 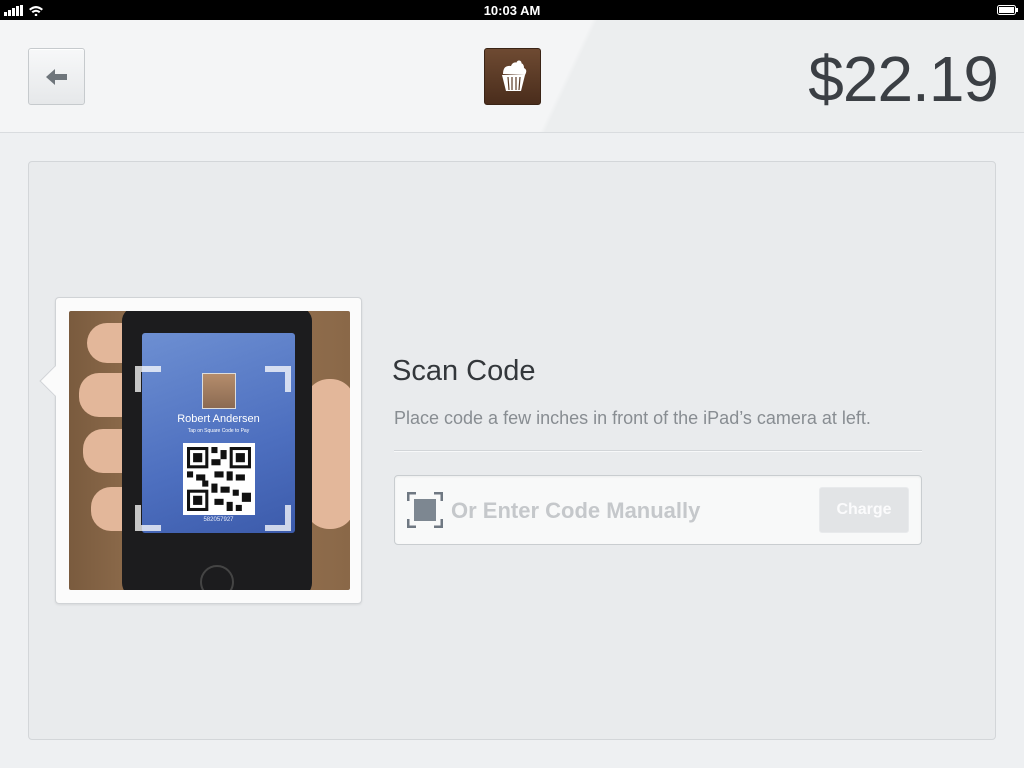 I want to click on cupcake-icon, so click(x=513, y=75).